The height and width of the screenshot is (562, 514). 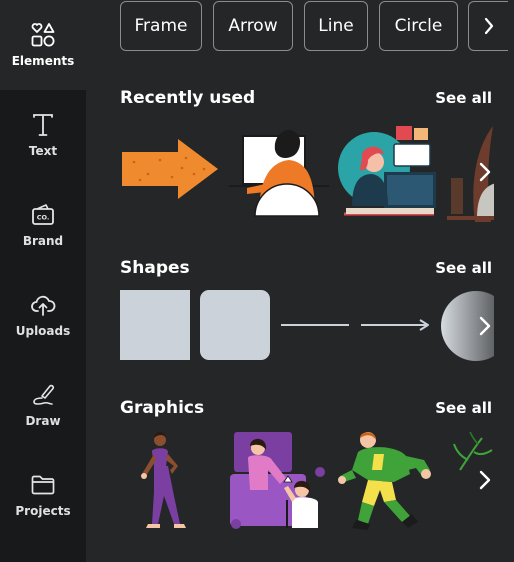 I want to click on rail-label-draw: Draw, so click(x=43, y=421).